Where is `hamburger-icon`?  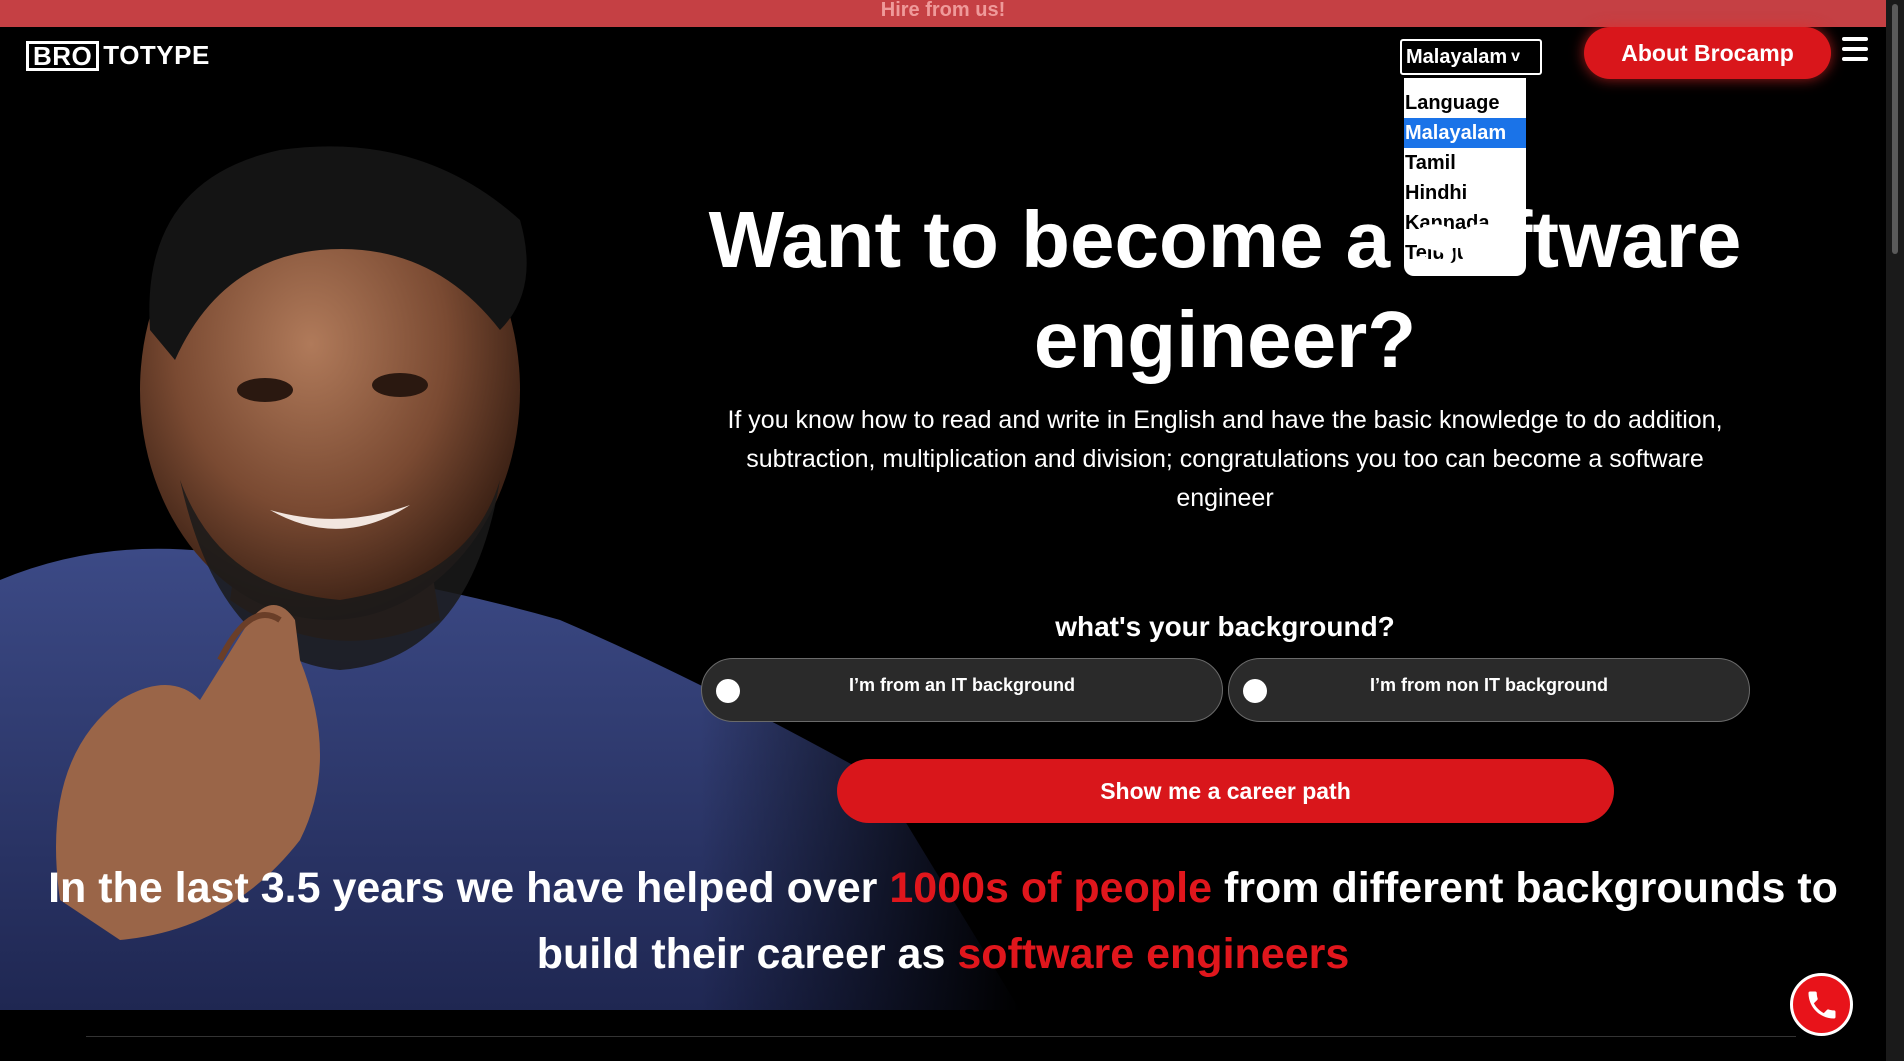 hamburger-icon is located at coordinates (1855, 49).